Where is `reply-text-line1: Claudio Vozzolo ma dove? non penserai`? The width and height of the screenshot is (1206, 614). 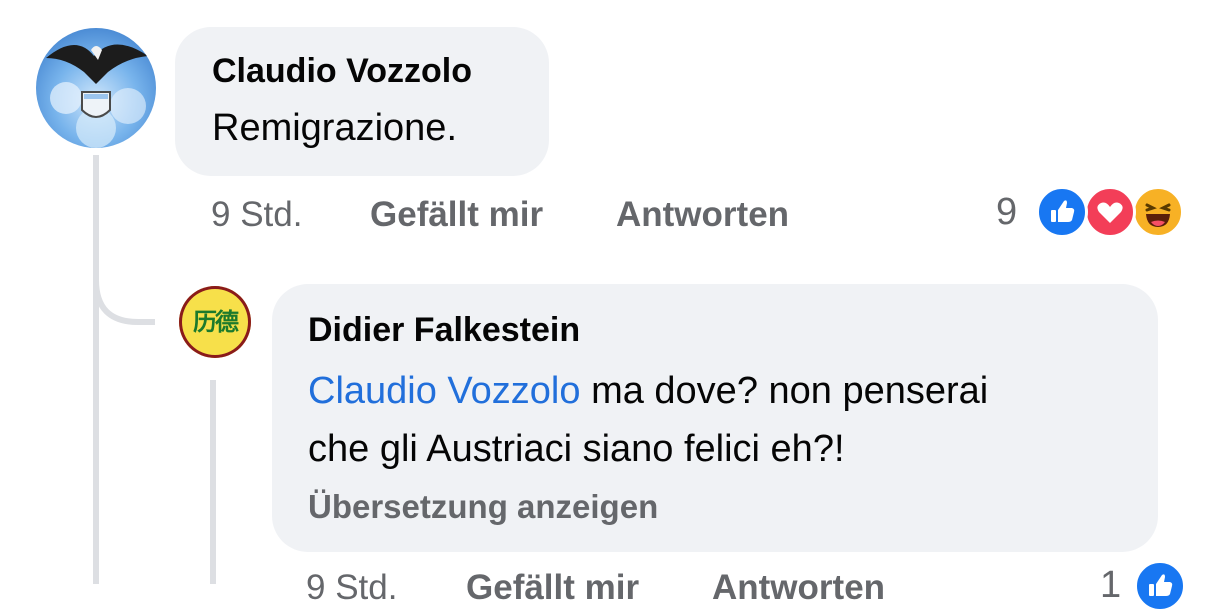
reply-text-line1: Claudio Vozzolo ma dove? non penserai is located at coordinates (733, 391).